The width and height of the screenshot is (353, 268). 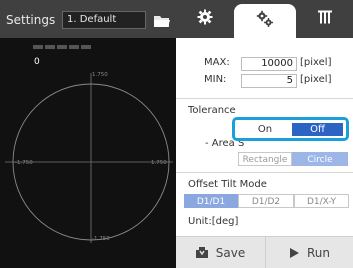 What do you see at coordinates (269, 81) in the screenshot?
I see `min-input: 5` at bounding box center [269, 81].